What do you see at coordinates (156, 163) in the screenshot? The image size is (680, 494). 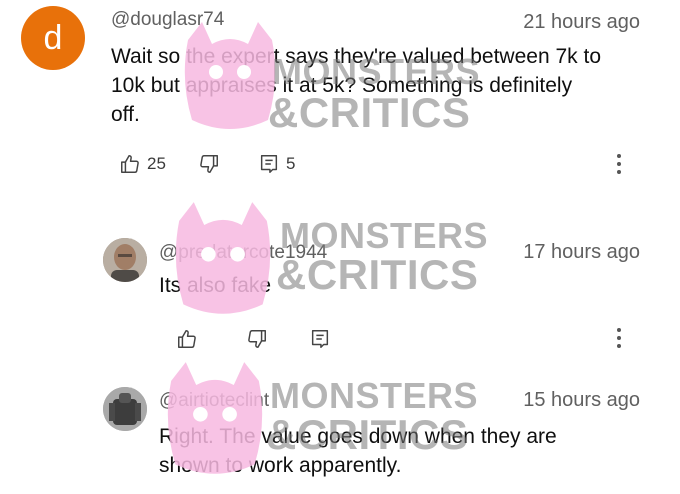 I see `like-count: 25` at bounding box center [156, 163].